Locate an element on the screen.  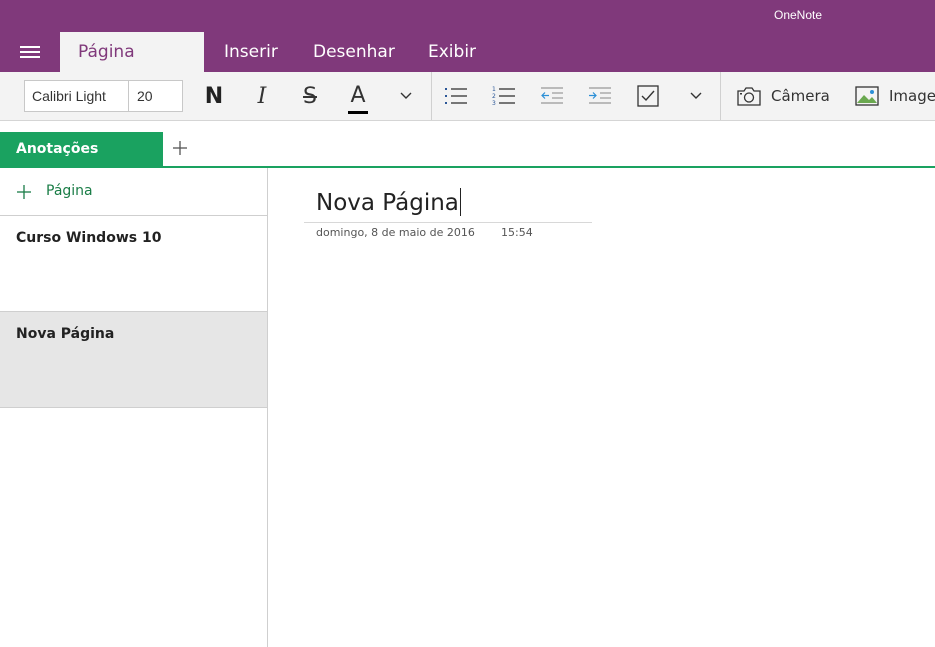
increase-indent-button is located at coordinates (600, 96).